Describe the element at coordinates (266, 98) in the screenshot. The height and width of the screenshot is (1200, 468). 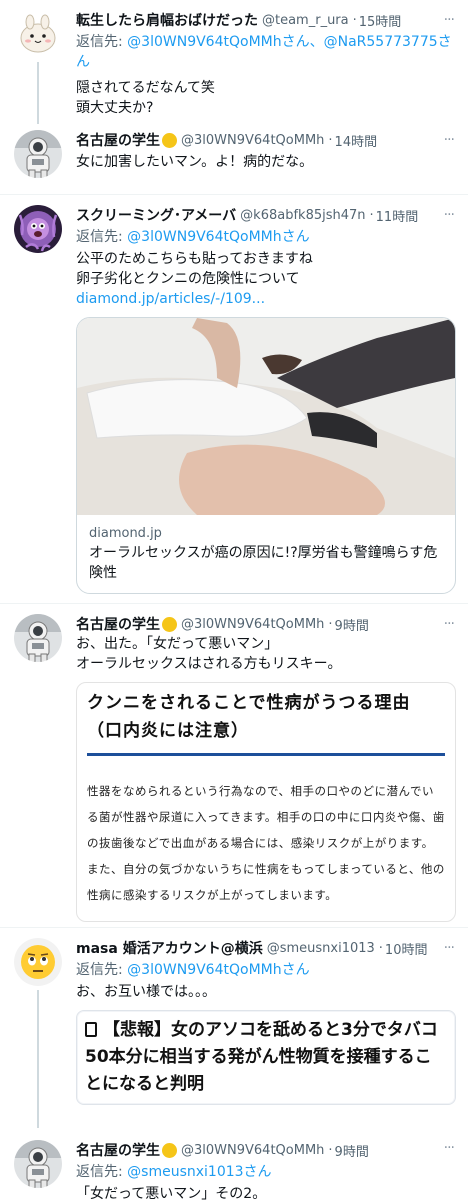
I see `tweet-text: 隠されてるだなんて笑 頭大丈夫か?` at that location.